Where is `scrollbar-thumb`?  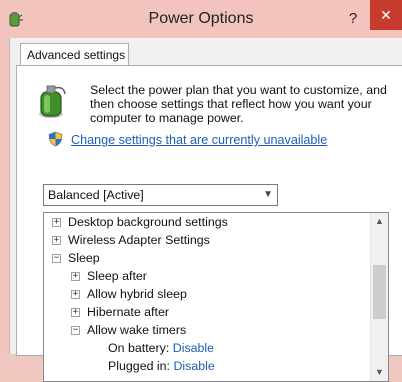
scrollbar-thumb is located at coordinates (379, 292).